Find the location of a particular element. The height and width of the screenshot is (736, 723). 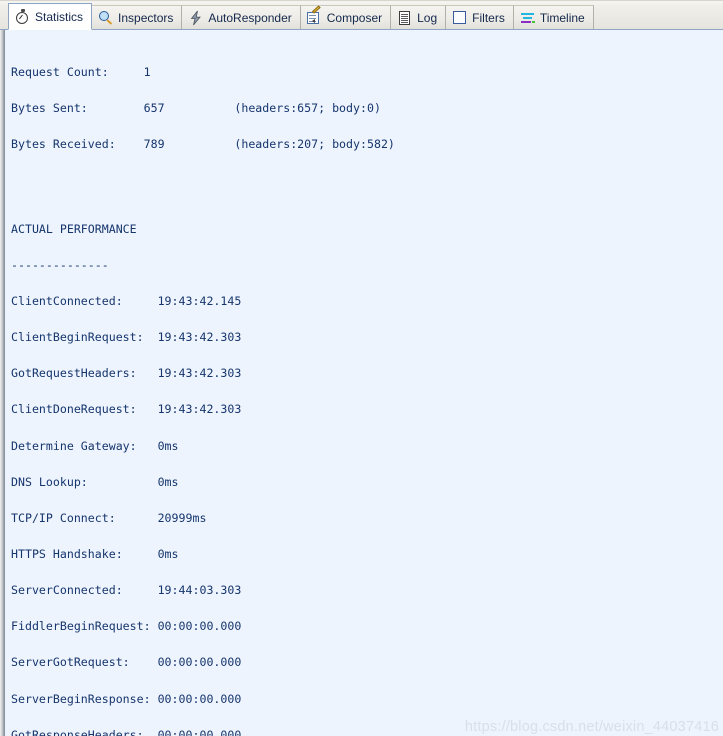

stopwatch-icon is located at coordinates (23, 16).